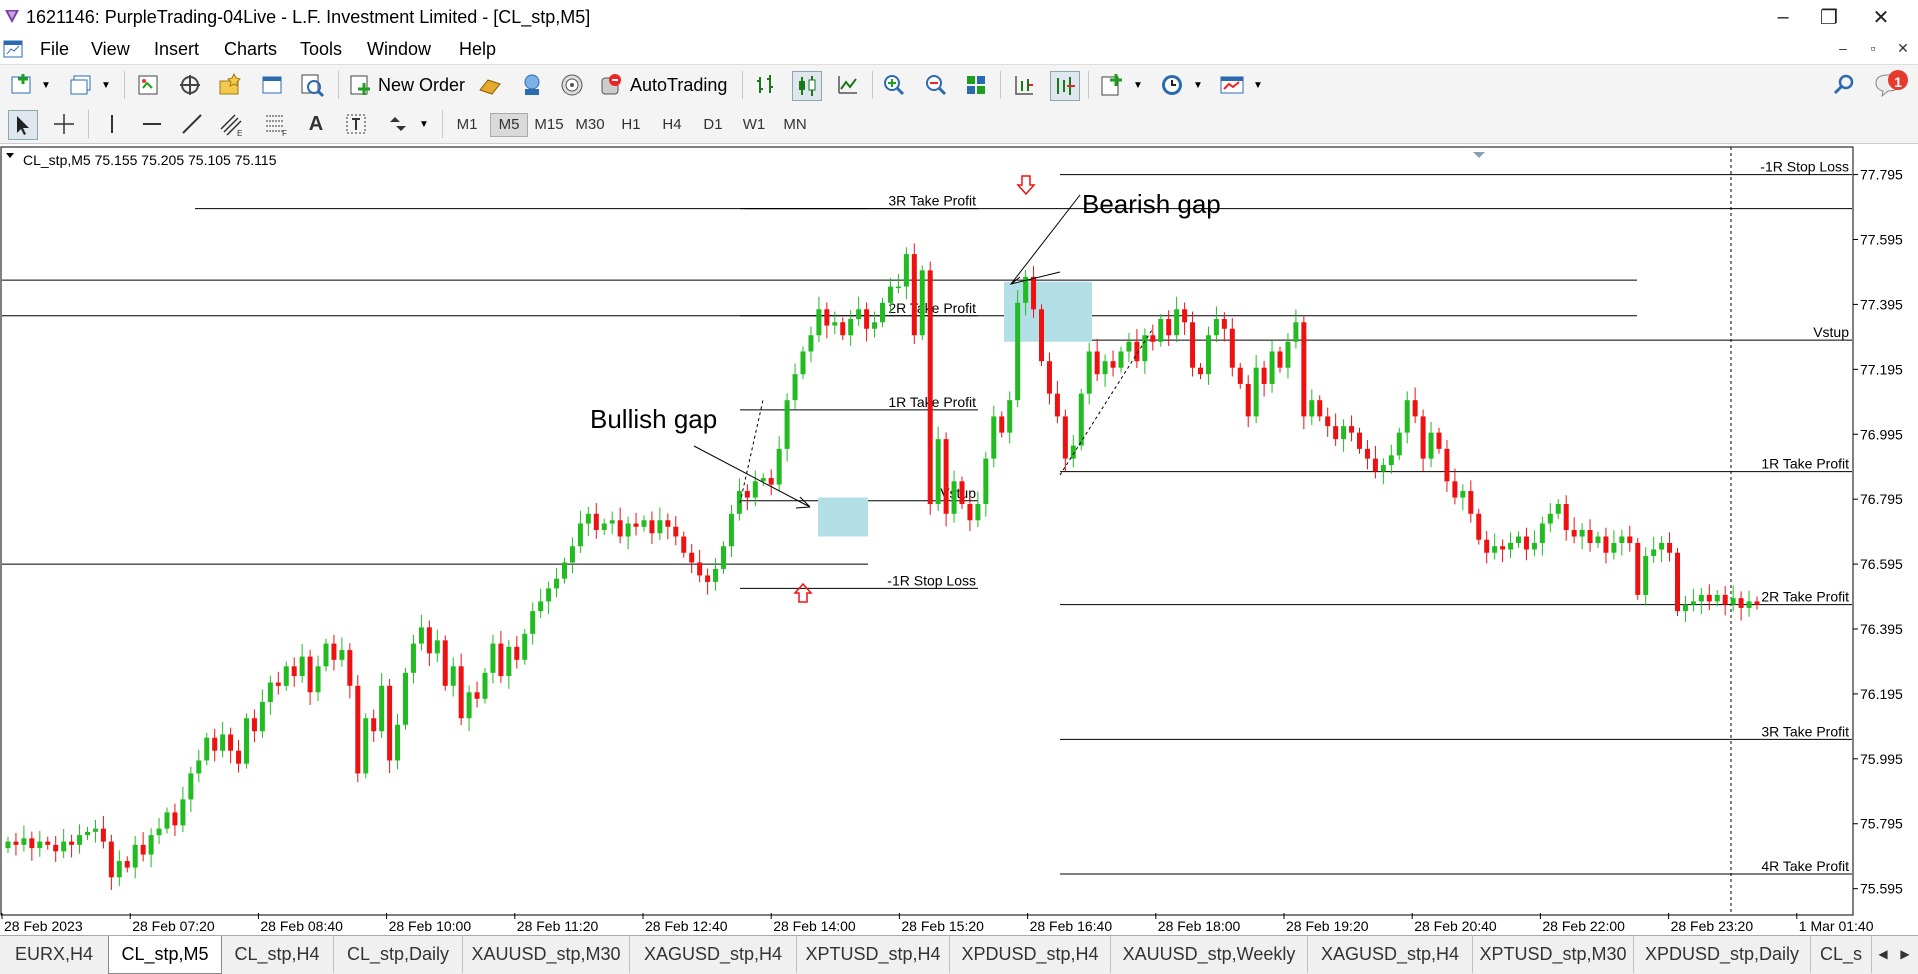 Image resolution: width=1918 pixels, height=974 pixels. I want to click on candlestick-chart-icon, so click(807, 86).